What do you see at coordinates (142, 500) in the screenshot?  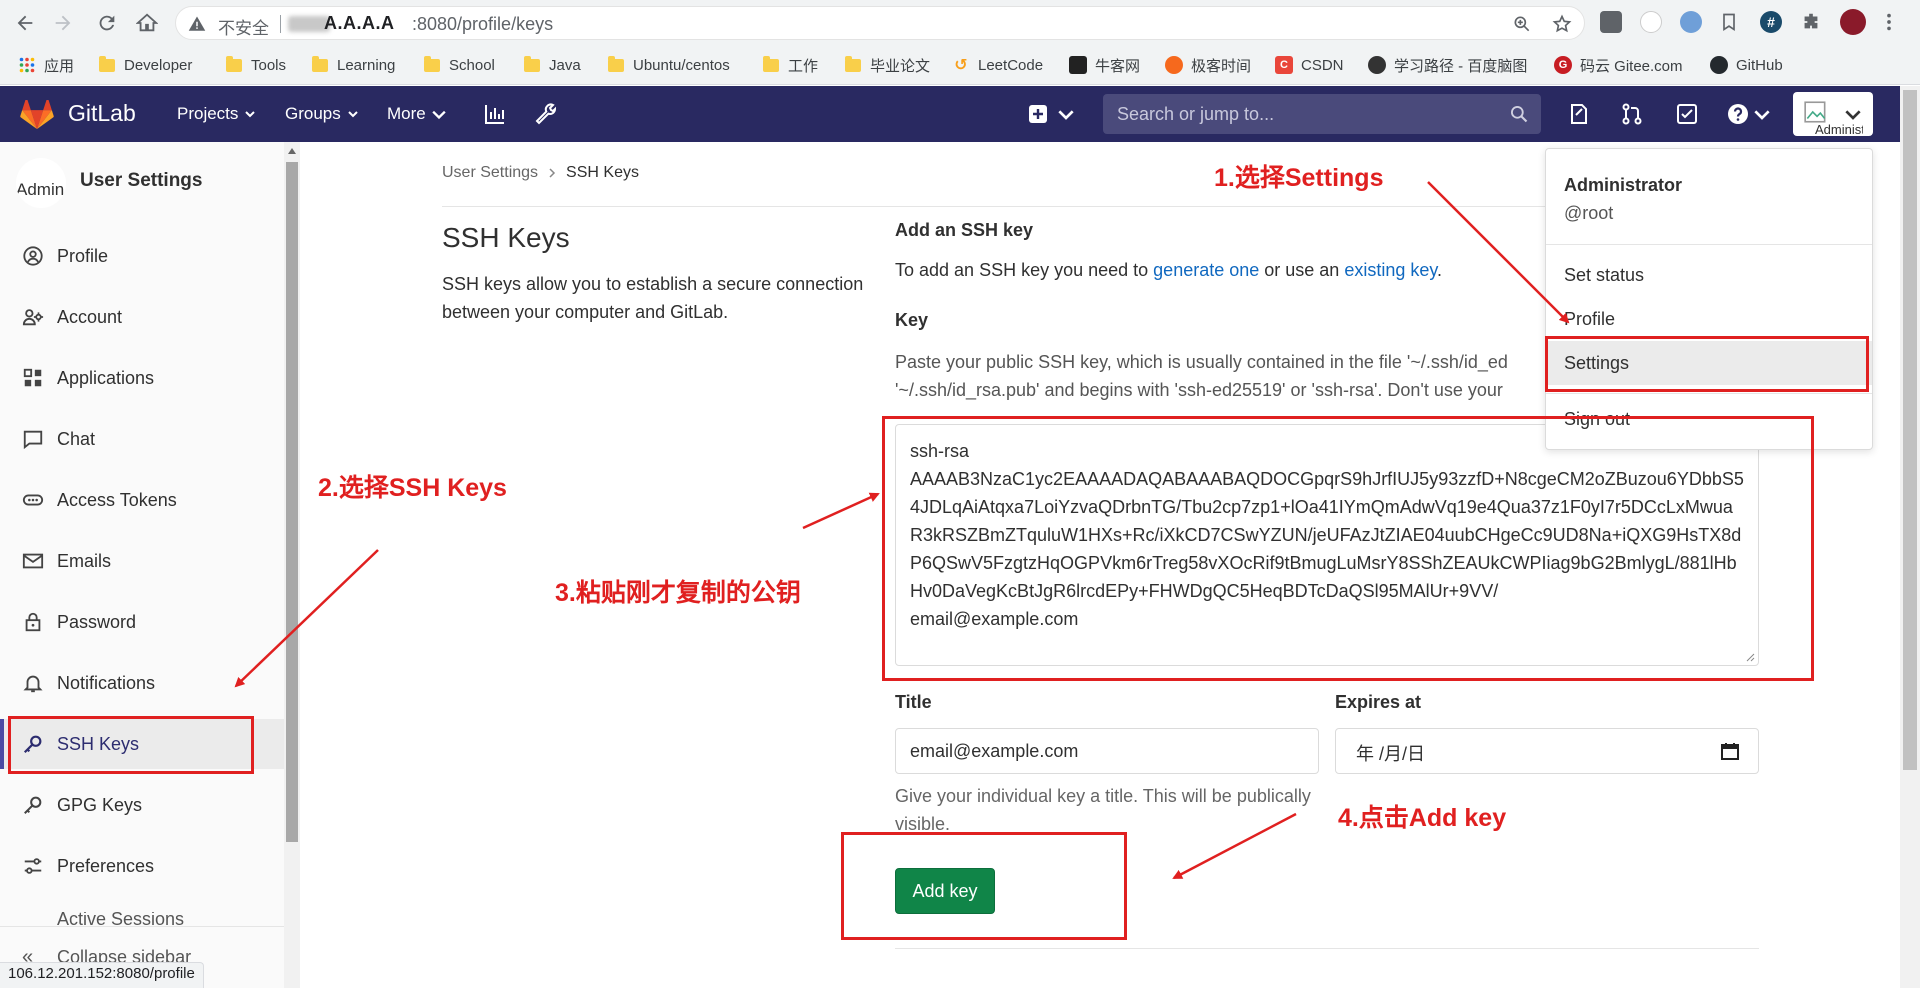 I see `sidebar-item-access-tokens: Access Tokens` at bounding box center [142, 500].